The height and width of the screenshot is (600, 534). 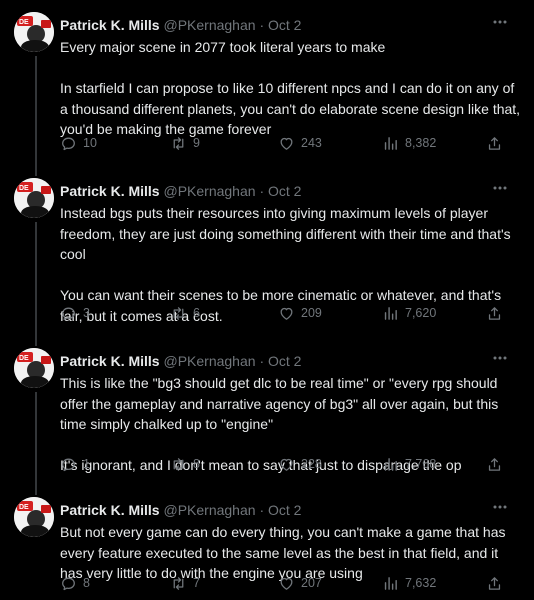 What do you see at coordinates (421, 143) in the screenshot?
I see `view-count: 8,382` at bounding box center [421, 143].